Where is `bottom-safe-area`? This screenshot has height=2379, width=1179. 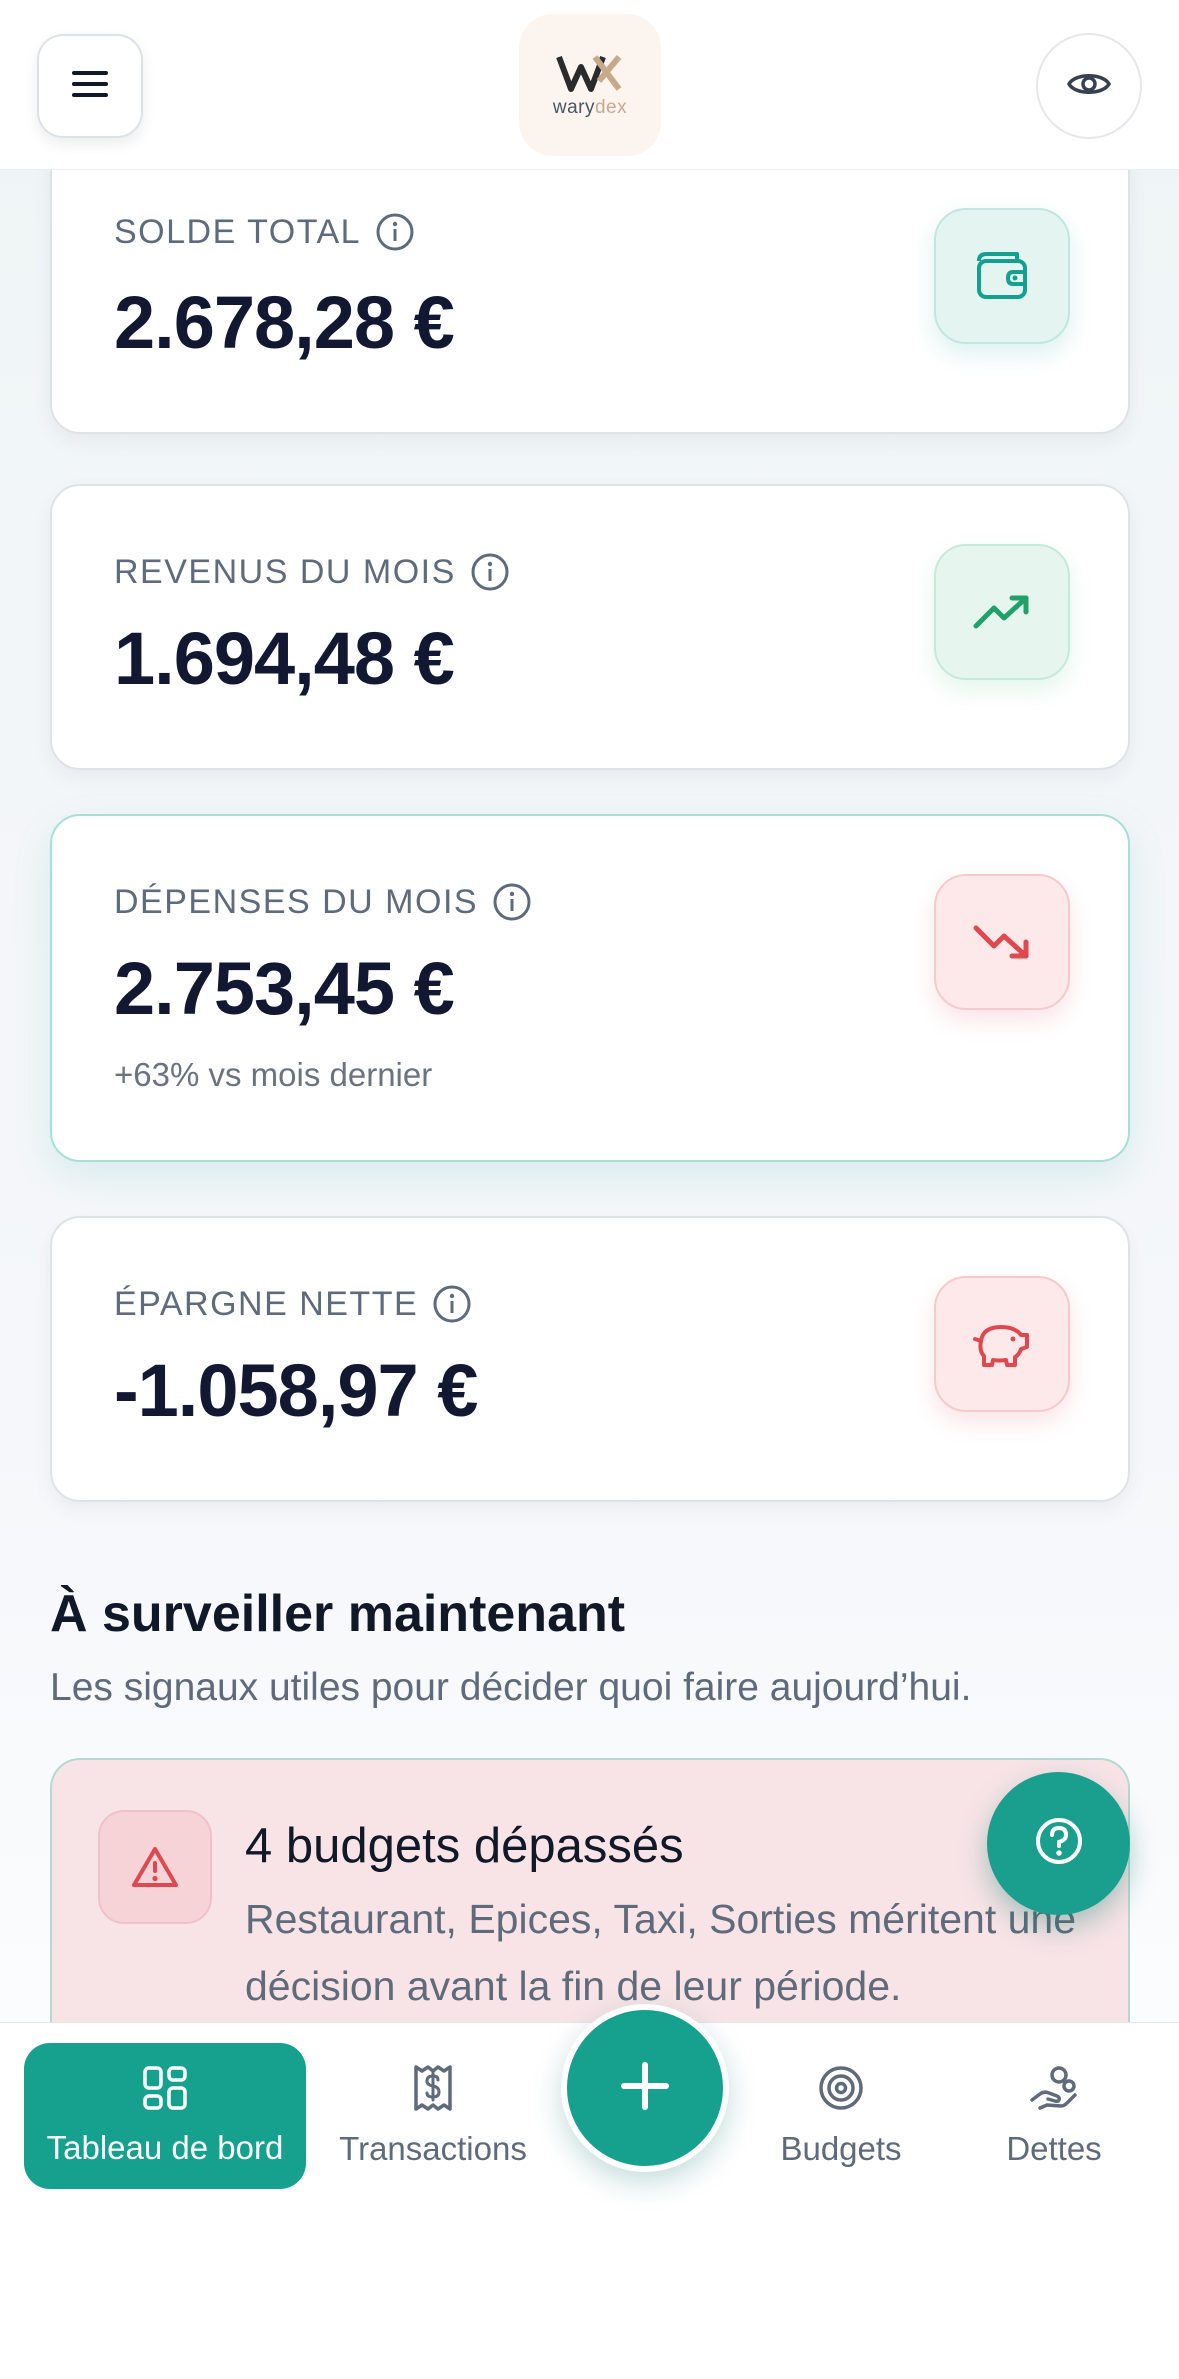 bottom-safe-area is located at coordinates (589, 2340).